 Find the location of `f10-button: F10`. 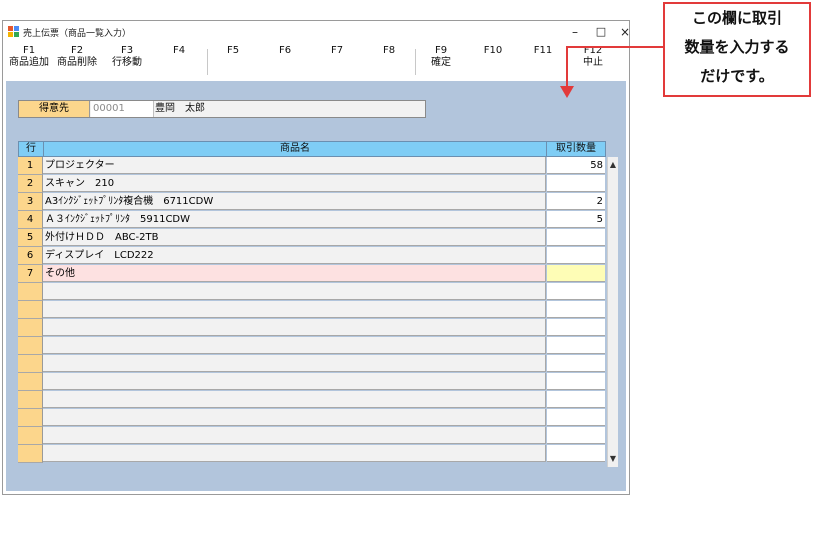

f10-button: F10 is located at coordinates (493, 51).